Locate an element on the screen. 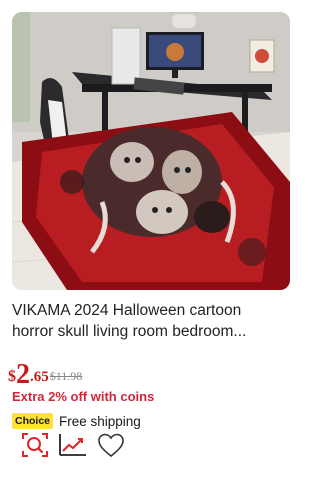  shipping-row: Choice Free shipping is located at coordinates (76, 421).